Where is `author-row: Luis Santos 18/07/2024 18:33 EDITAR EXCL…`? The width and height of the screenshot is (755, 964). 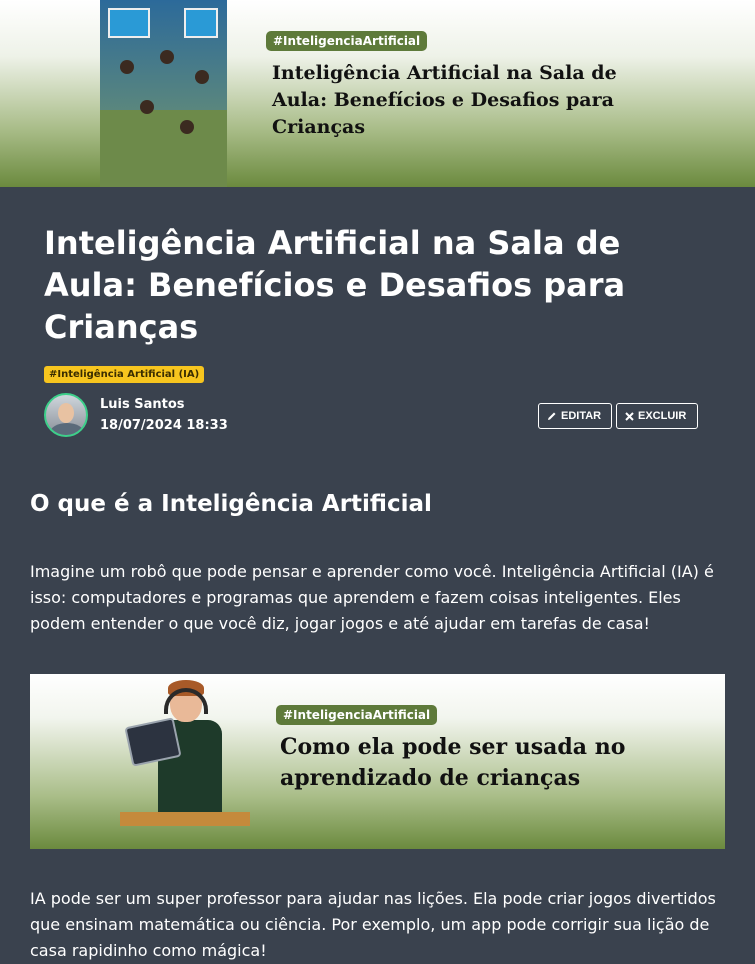 author-row: Luis Santos 18/07/2024 18:33 EDITAR EXCL… is located at coordinates (377, 420).